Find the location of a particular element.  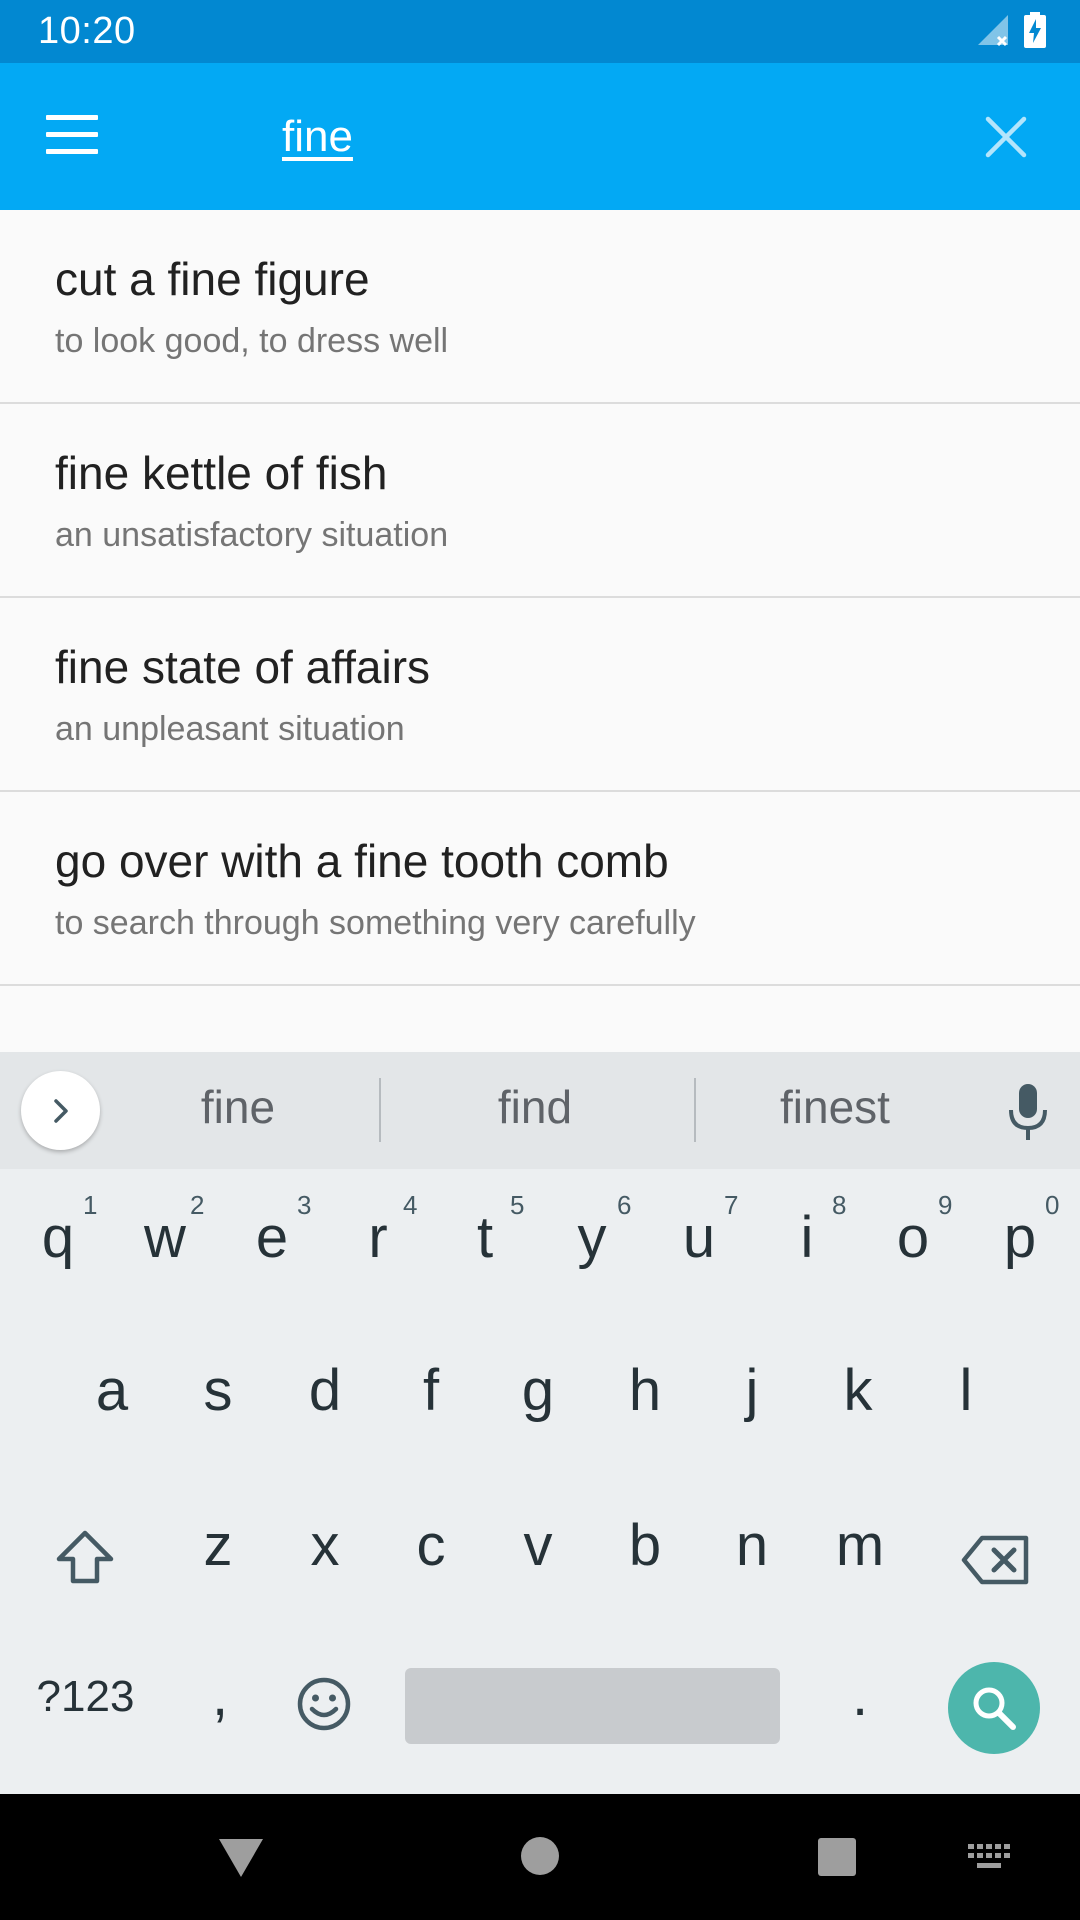

key-d: d is located at coordinates (325, 1390).